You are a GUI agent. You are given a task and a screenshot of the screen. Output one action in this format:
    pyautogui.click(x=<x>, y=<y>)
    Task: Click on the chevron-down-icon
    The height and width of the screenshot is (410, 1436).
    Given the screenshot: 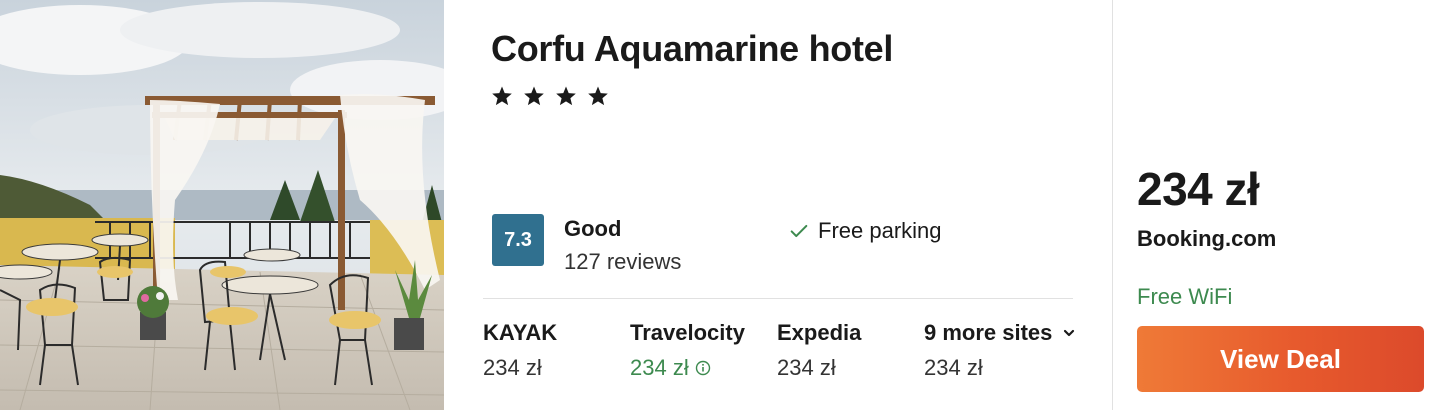 What is the action you would take?
    pyautogui.click(x=1069, y=333)
    